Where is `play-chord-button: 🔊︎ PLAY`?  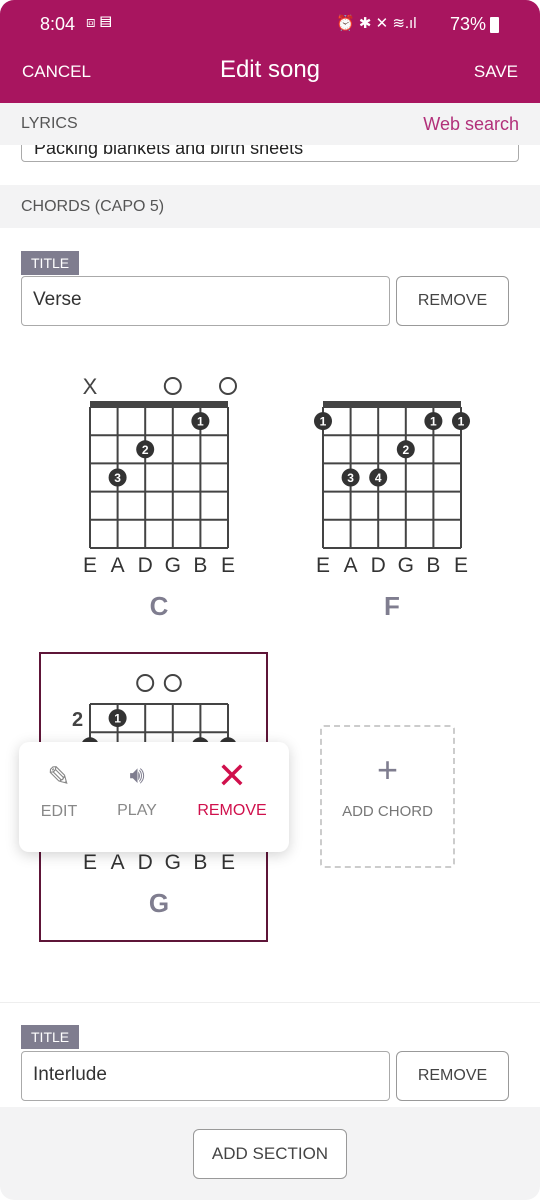 play-chord-button: 🔊︎ PLAY is located at coordinates (137, 797).